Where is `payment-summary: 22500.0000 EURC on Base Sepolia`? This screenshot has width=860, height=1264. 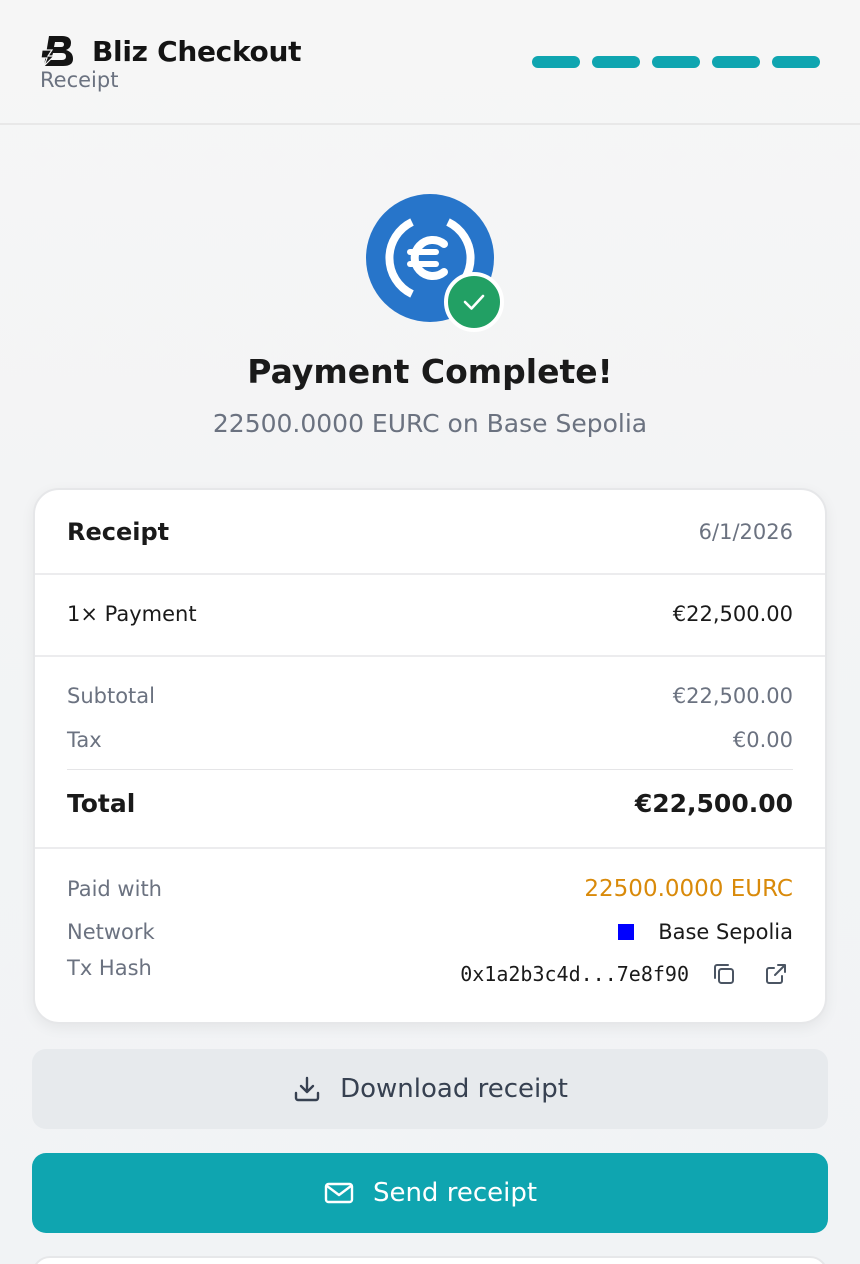
payment-summary: 22500.0000 EURC on Base Sepolia is located at coordinates (430, 423).